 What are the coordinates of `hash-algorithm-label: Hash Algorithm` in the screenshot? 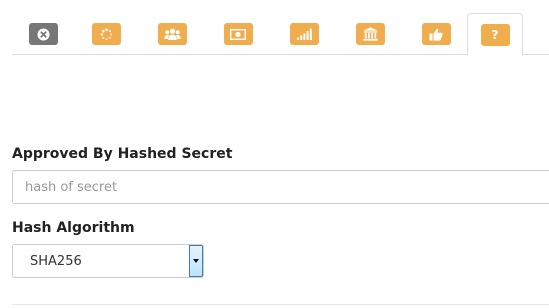 It's located at (73, 228).